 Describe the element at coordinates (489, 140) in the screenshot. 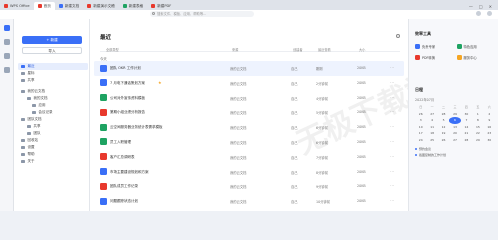

I see `calendar-day: 30` at that location.